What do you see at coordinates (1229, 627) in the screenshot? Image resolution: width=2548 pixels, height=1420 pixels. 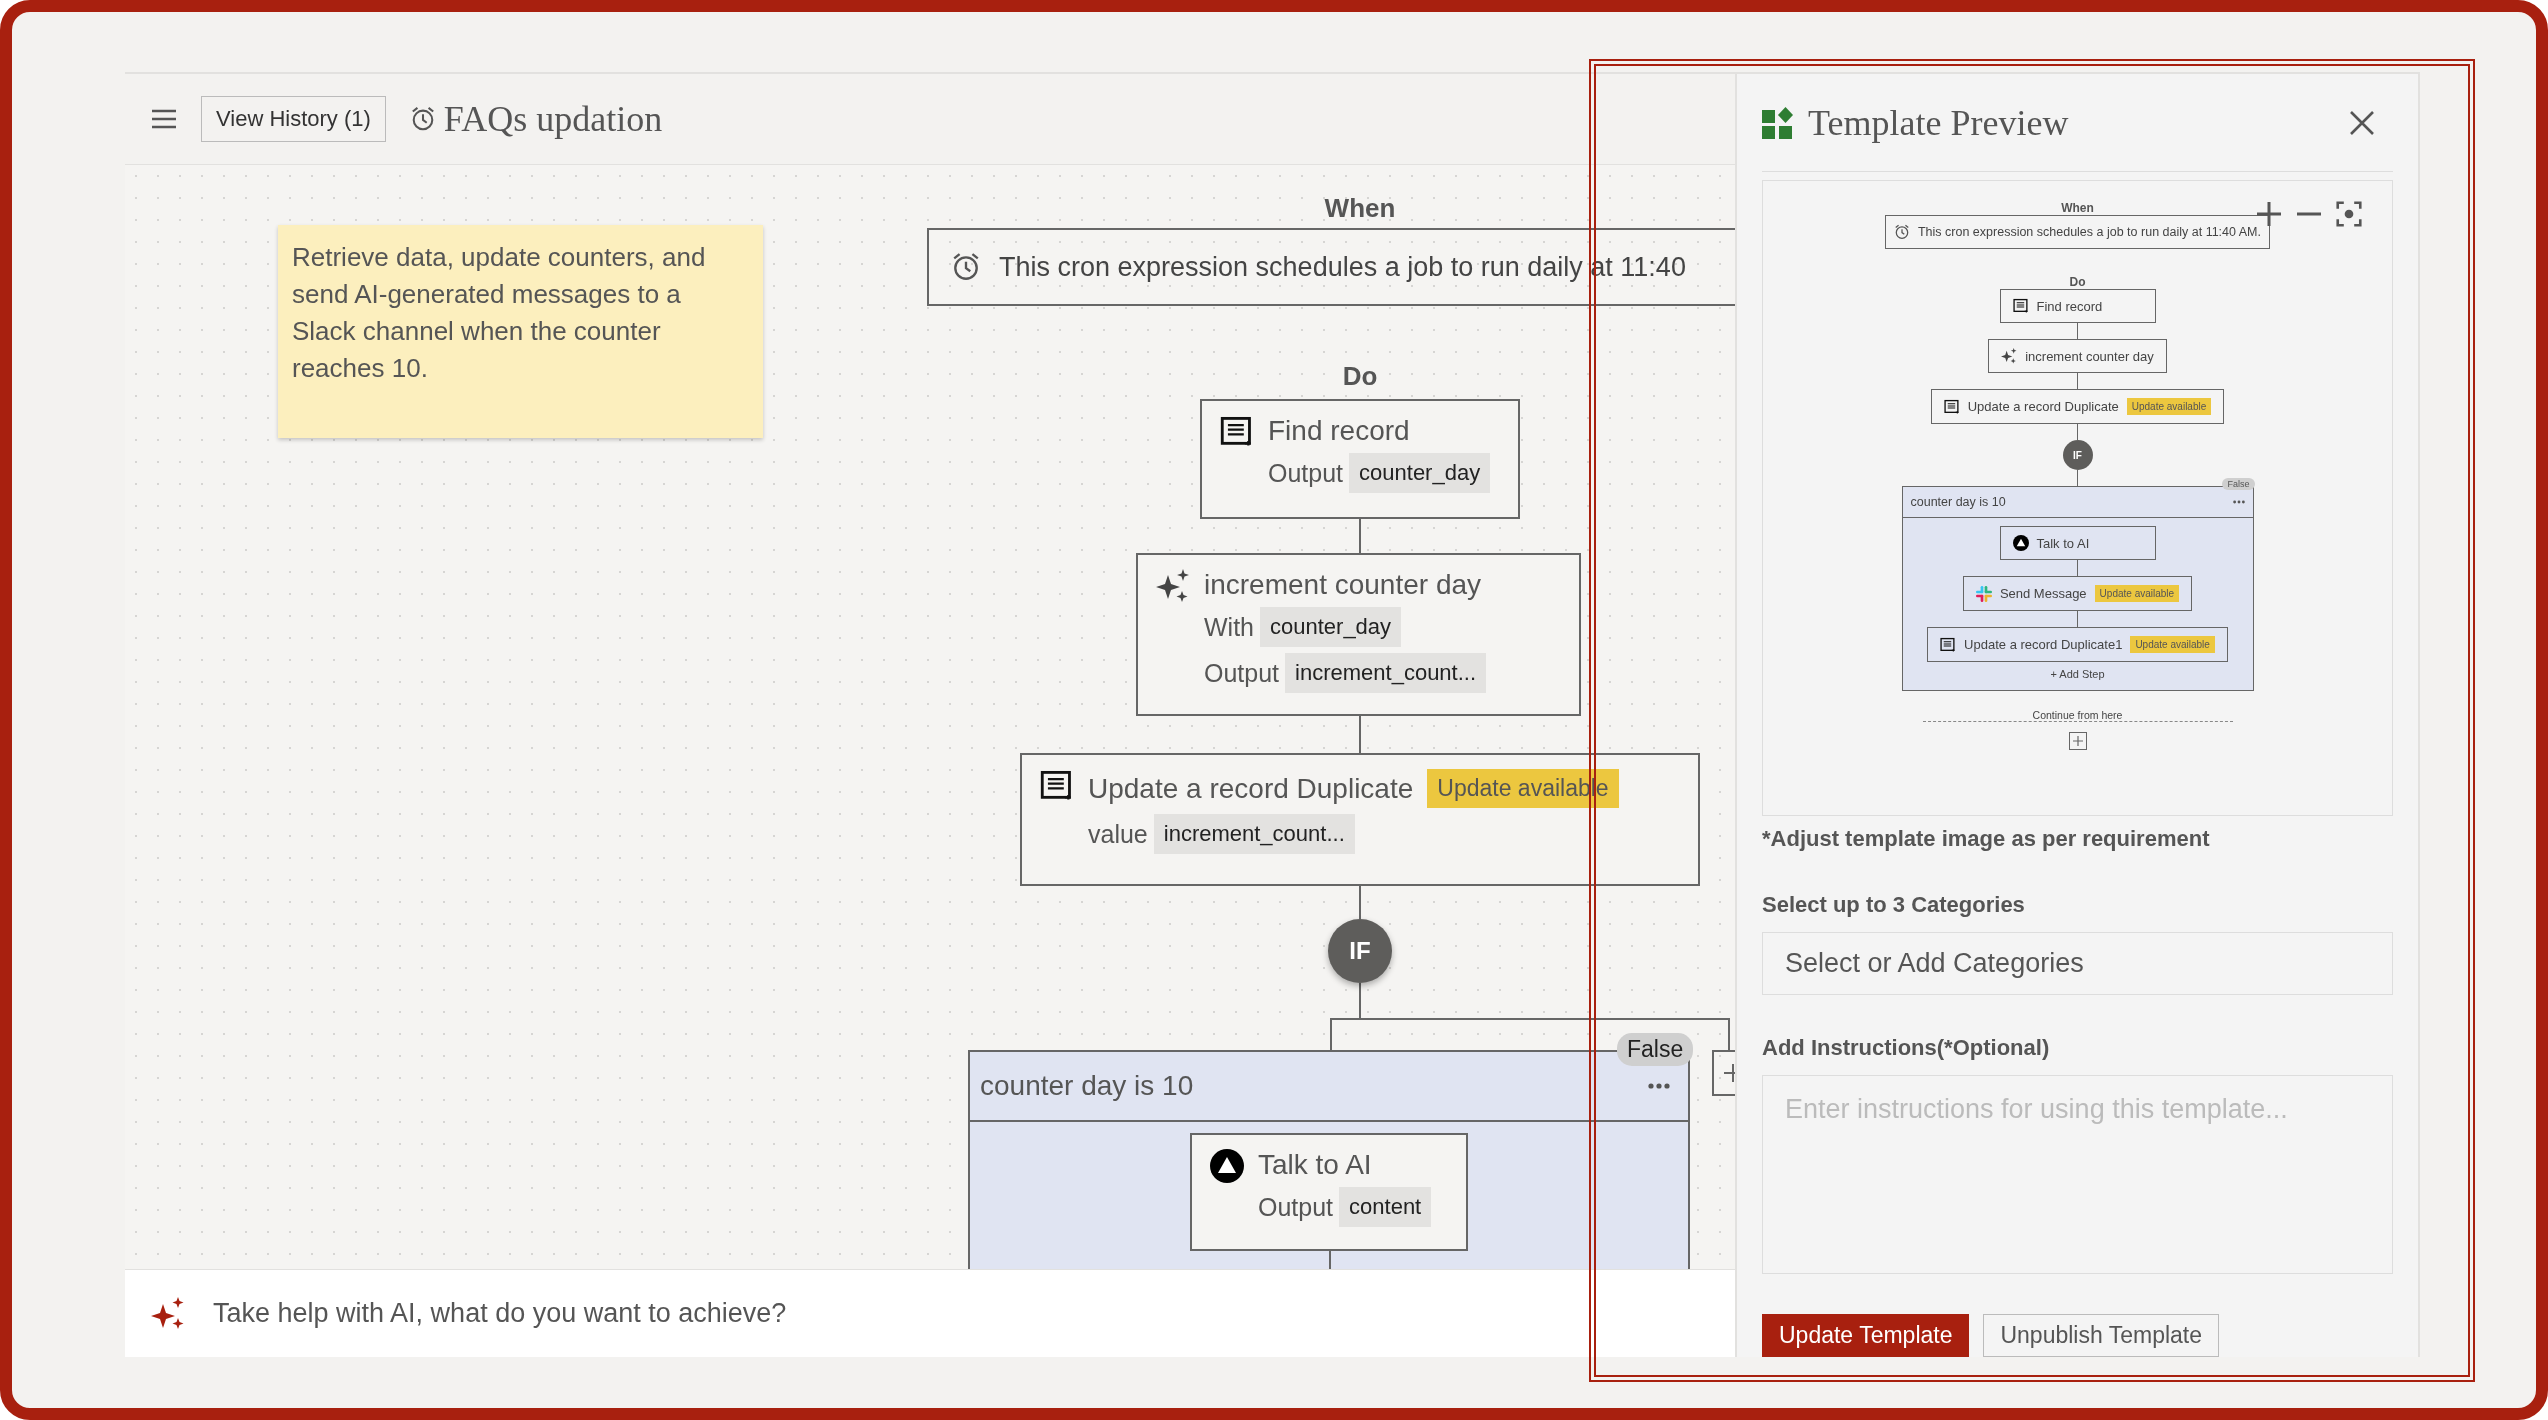 I see `field-label: With` at bounding box center [1229, 627].